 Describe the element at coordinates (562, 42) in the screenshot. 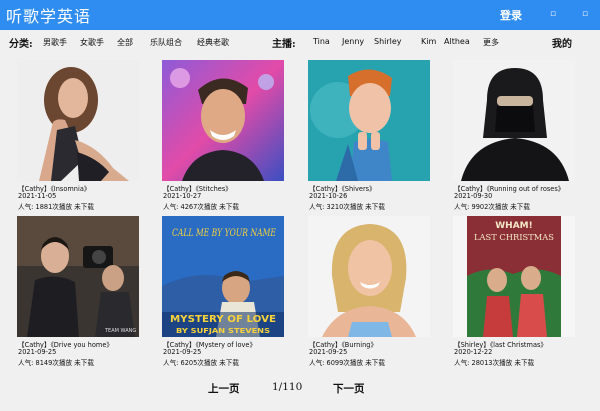

I see `my-page-link: 我的` at that location.